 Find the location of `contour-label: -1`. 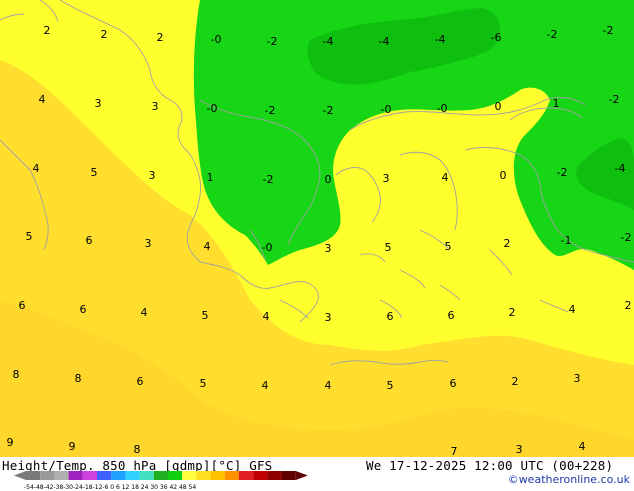

contour-label: -1 is located at coordinates (566, 240).